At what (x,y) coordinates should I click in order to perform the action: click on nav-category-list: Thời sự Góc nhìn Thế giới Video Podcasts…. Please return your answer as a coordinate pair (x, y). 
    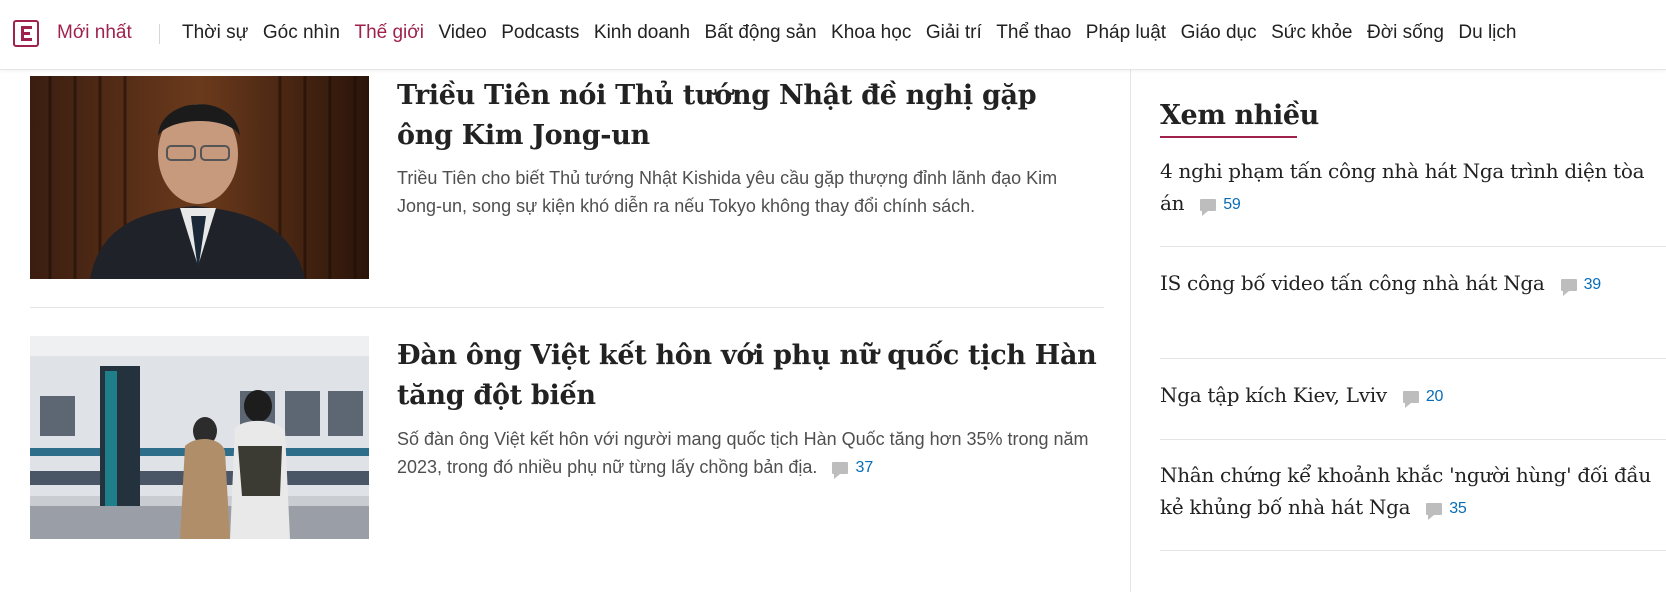
    Looking at the image, I should click on (856, 33).